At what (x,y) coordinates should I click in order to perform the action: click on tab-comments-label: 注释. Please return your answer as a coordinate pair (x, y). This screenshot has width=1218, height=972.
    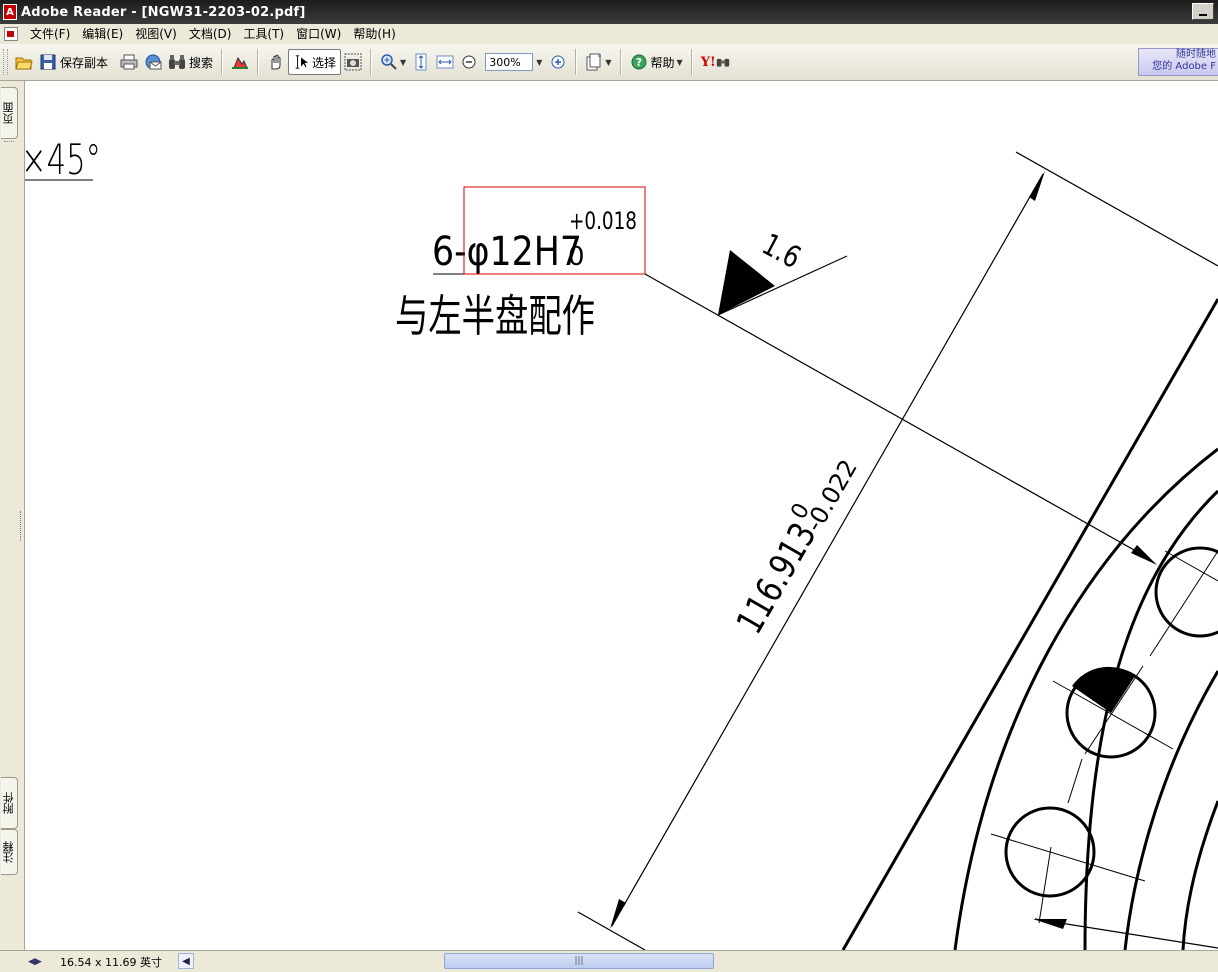
    Looking at the image, I should click on (8, 852).